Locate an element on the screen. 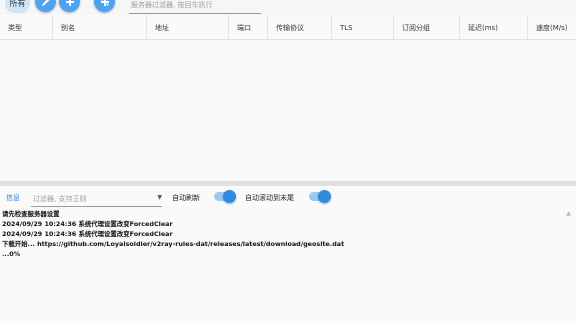 Image resolution: width=576 pixels, height=324 pixels. share-server-button is located at coordinates (104, 6).